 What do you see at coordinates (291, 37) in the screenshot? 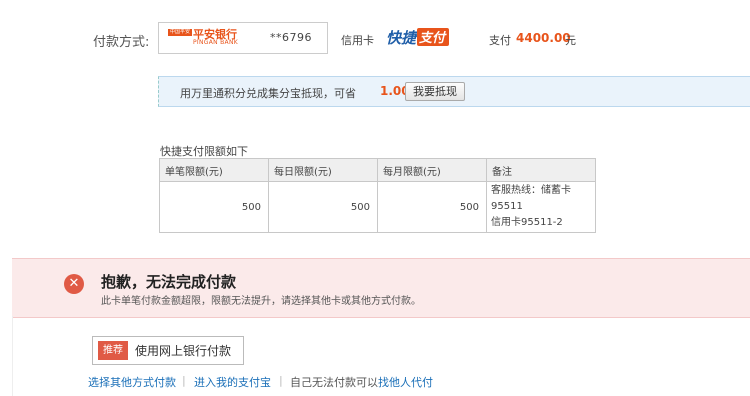
I see `card-number-masked: **6796` at bounding box center [291, 37].